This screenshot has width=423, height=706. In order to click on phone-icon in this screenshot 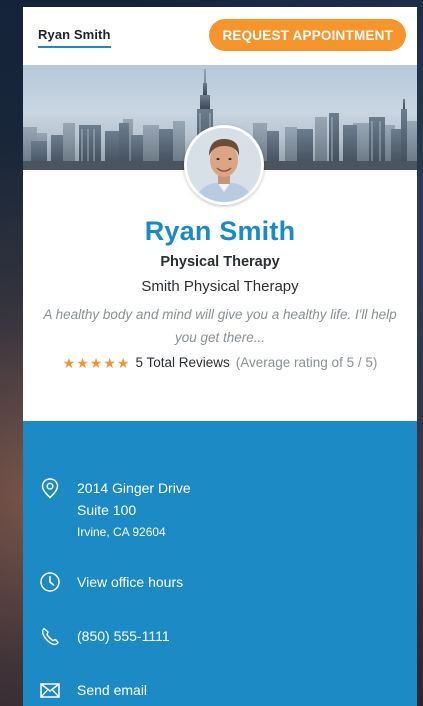, I will do `click(50, 636)`.